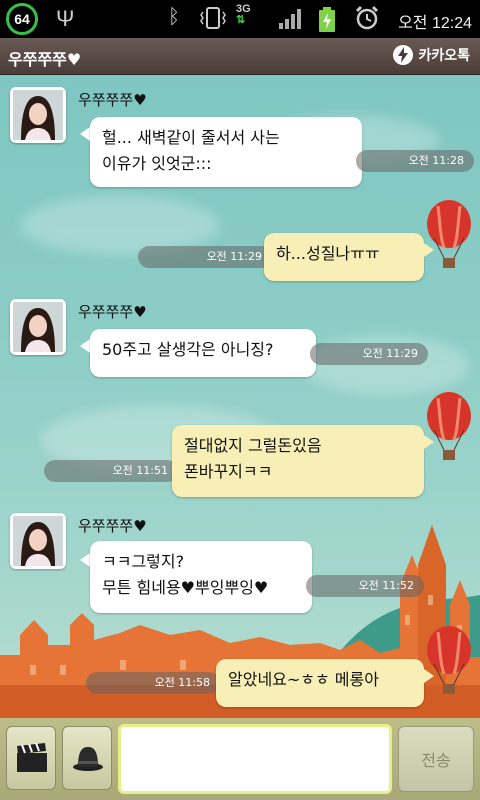 This screenshot has height=800, width=480. I want to click on brand-logo: 카카오톡, so click(431, 55).